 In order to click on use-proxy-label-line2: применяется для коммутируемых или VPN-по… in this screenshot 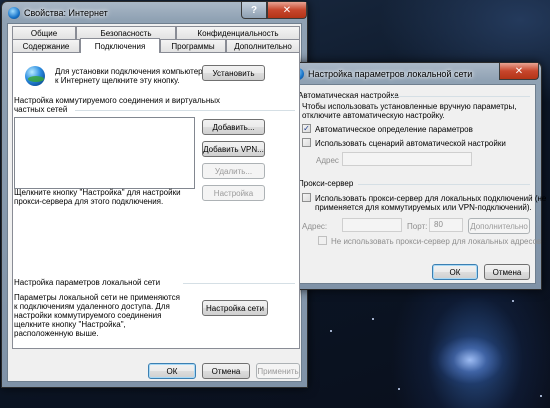, I will do `click(423, 207)`.